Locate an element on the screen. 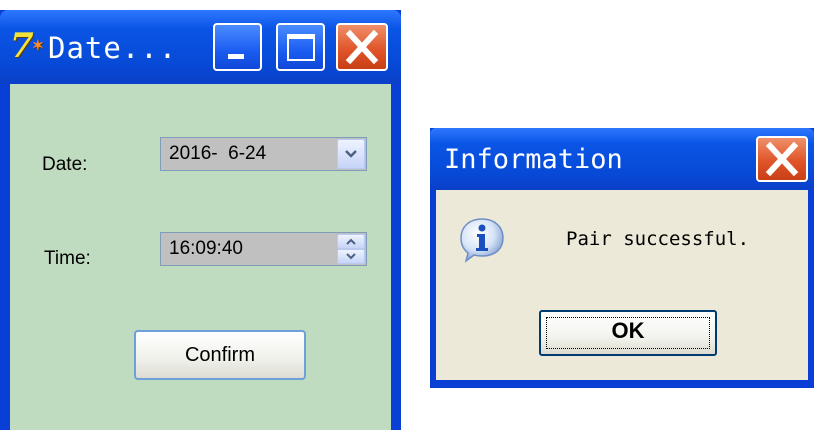  information-icon is located at coordinates (482, 240).